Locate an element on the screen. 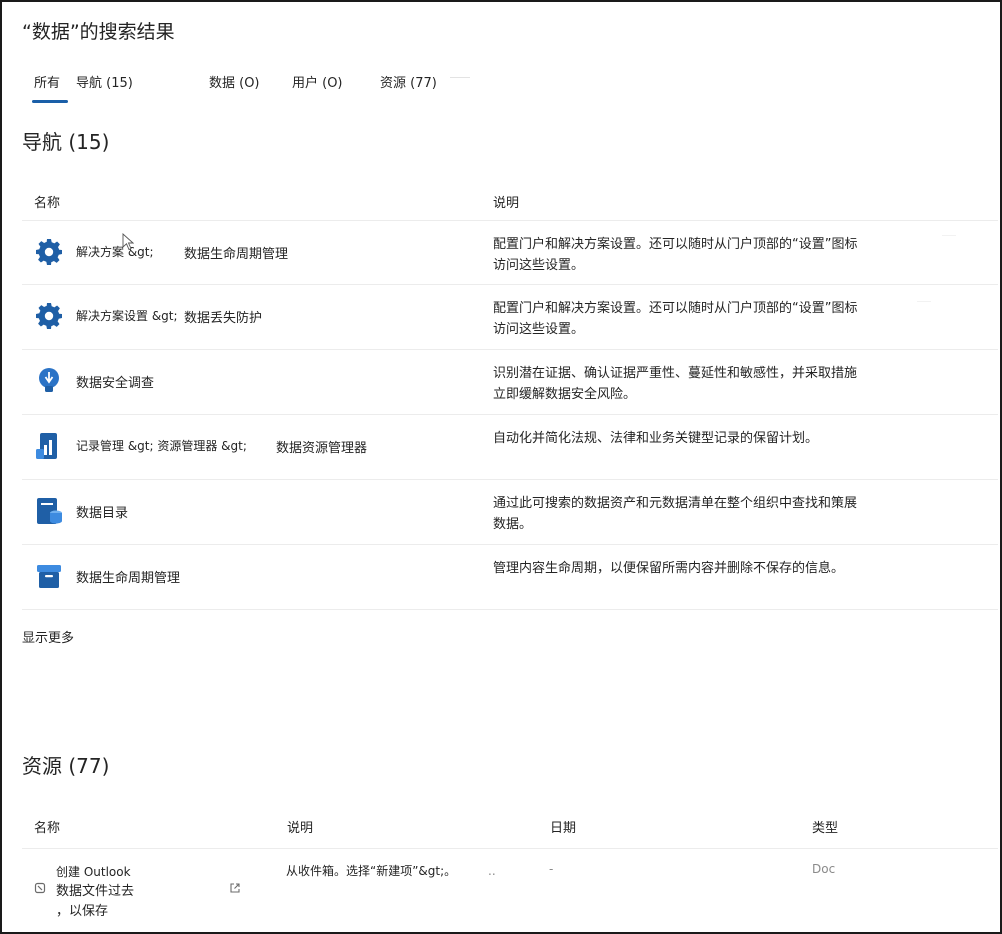 The height and width of the screenshot is (934, 1002). nav-column-description: 说明 is located at coordinates (506, 203).